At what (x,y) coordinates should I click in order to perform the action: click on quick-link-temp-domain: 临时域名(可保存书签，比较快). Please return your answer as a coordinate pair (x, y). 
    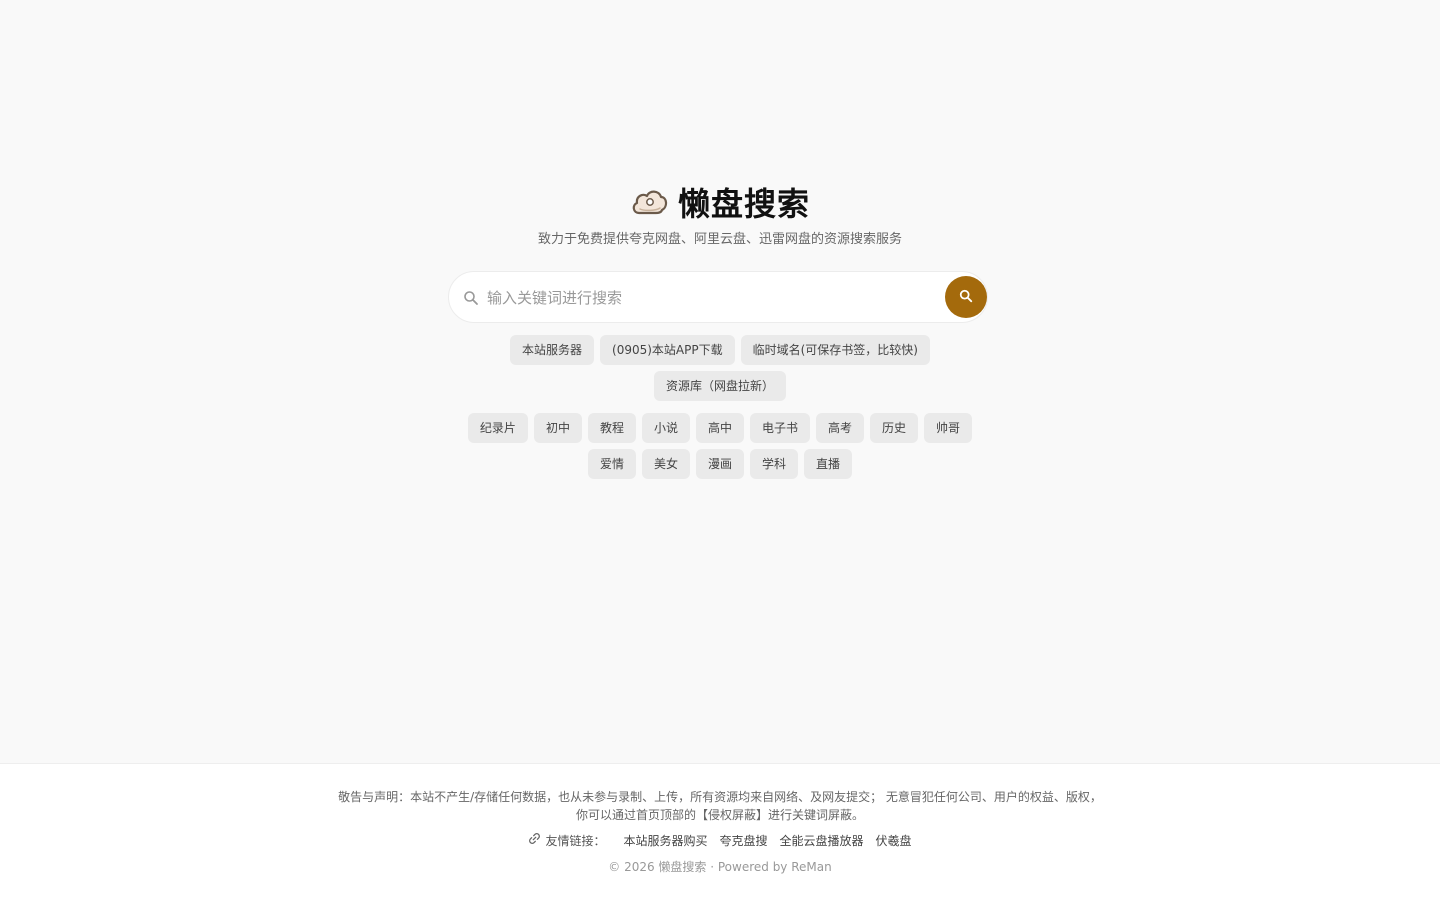
    Looking at the image, I should click on (835, 350).